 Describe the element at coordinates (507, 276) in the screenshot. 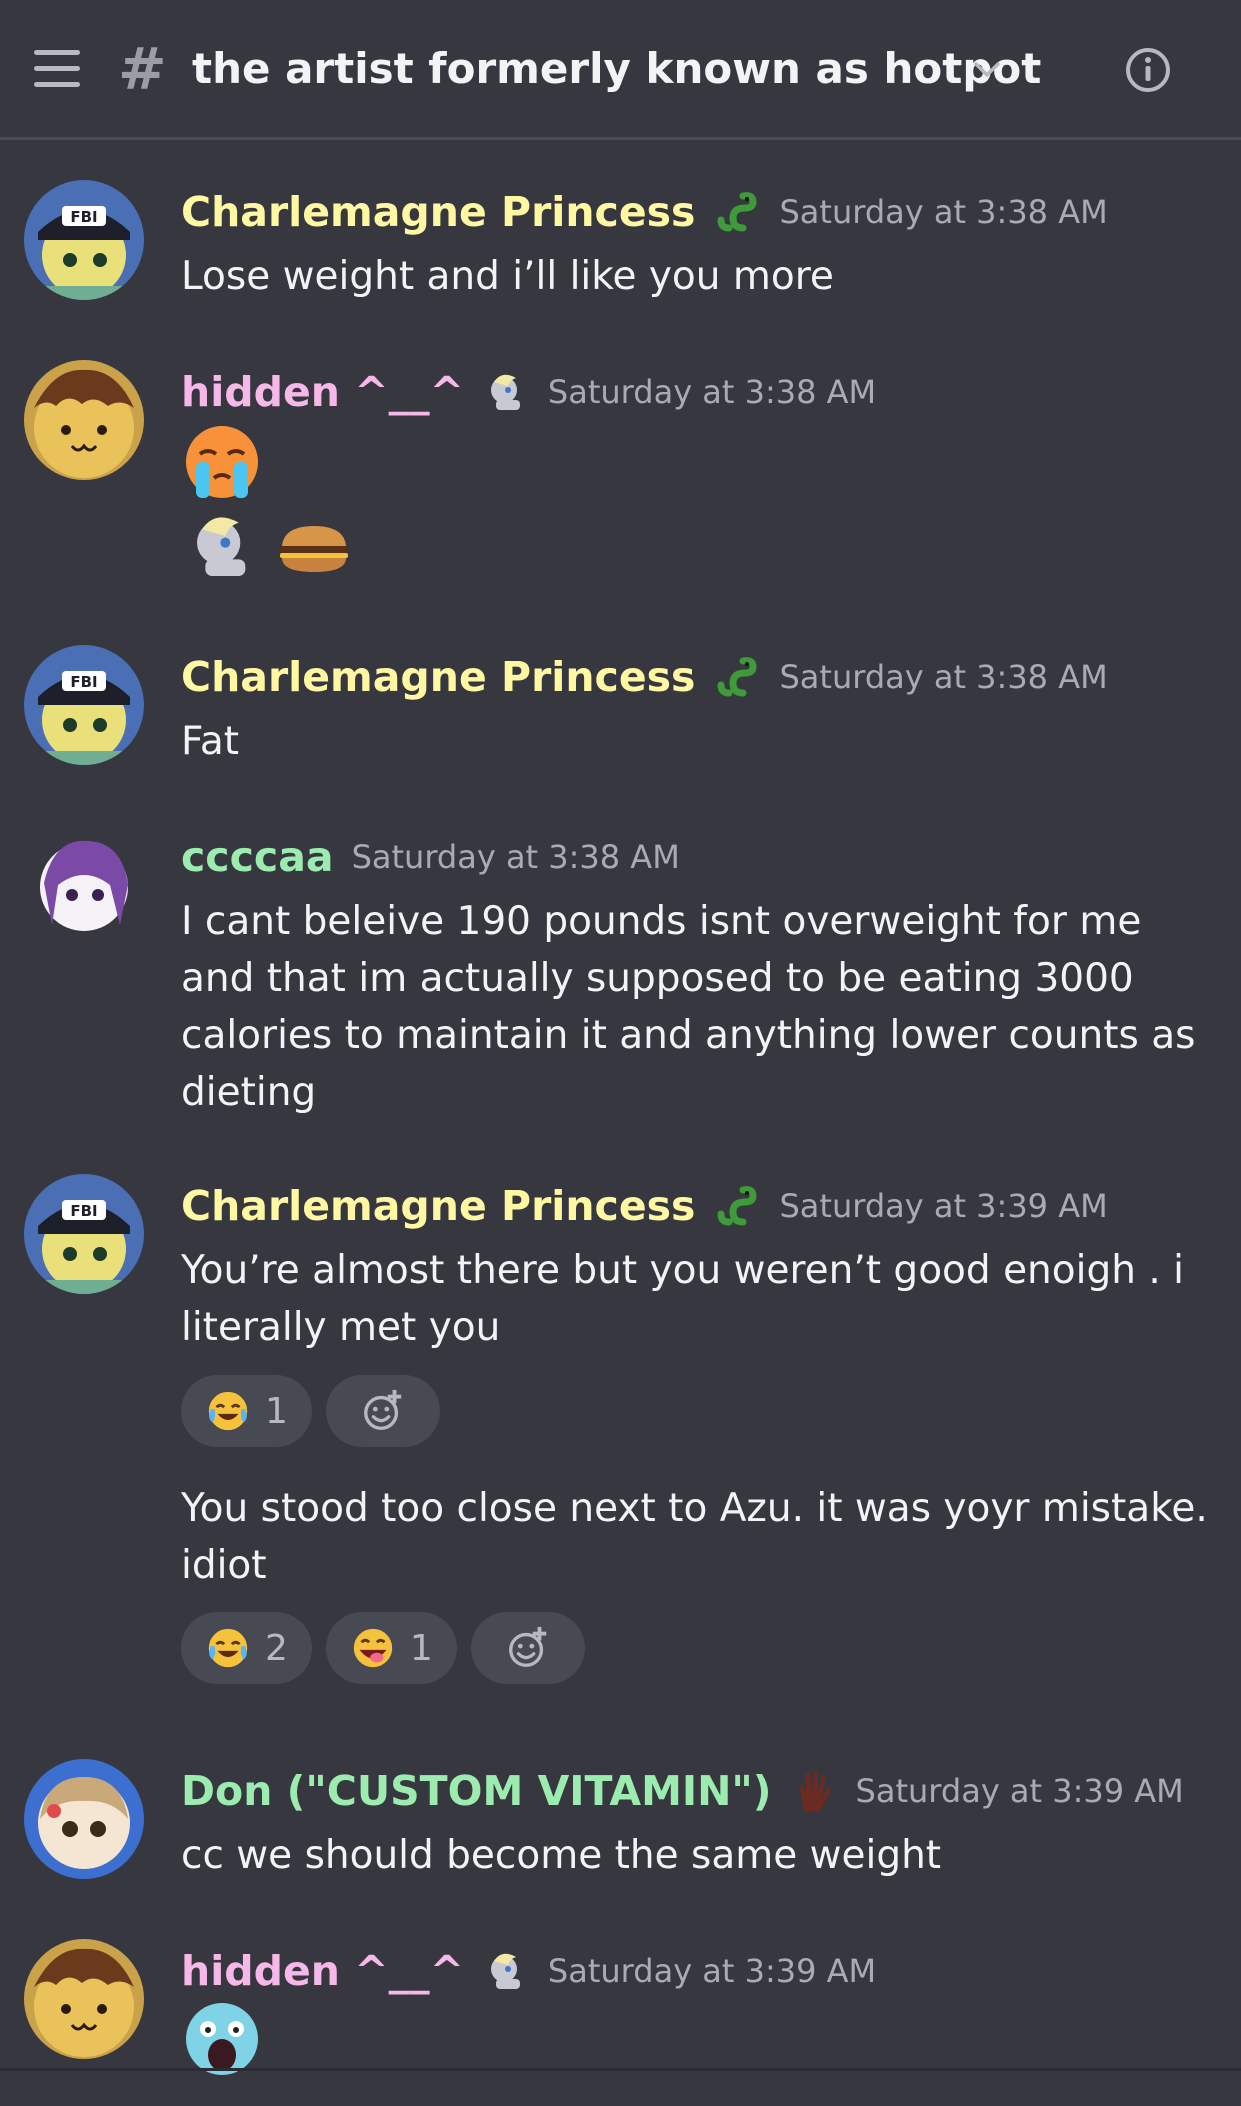

I see `message-text: Lose weight and i’ll like you more` at that location.